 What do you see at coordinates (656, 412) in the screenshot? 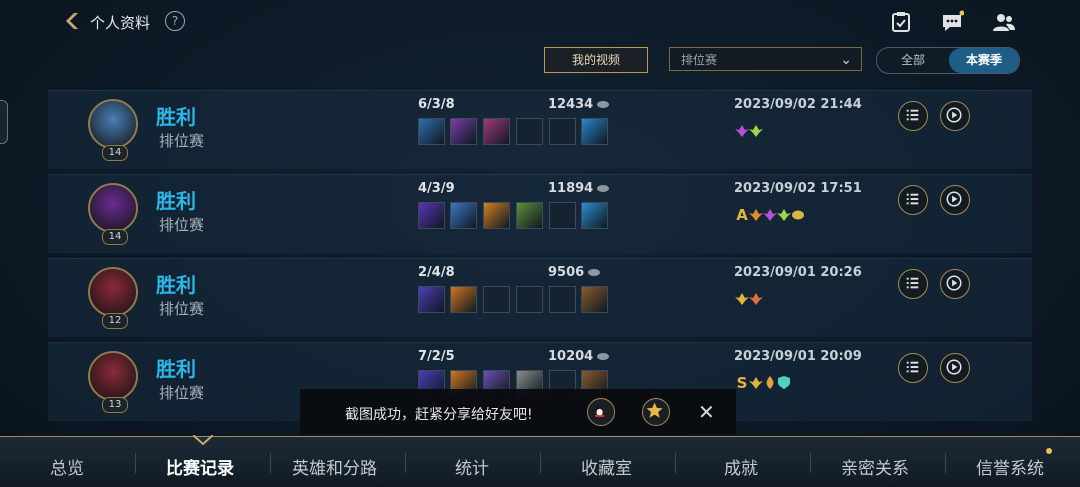
I see `favorite-star-icon` at bounding box center [656, 412].